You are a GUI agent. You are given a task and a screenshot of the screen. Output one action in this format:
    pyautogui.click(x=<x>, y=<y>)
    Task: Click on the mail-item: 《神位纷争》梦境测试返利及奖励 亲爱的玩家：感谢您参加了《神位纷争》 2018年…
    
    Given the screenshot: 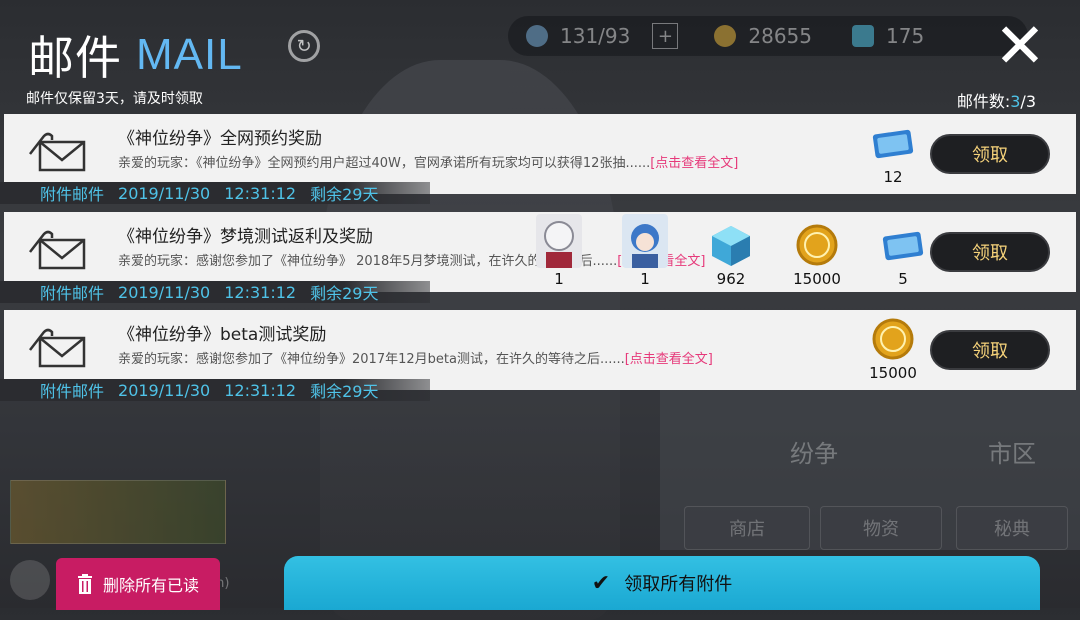 What is the action you would take?
    pyautogui.click(x=540, y=252)
    